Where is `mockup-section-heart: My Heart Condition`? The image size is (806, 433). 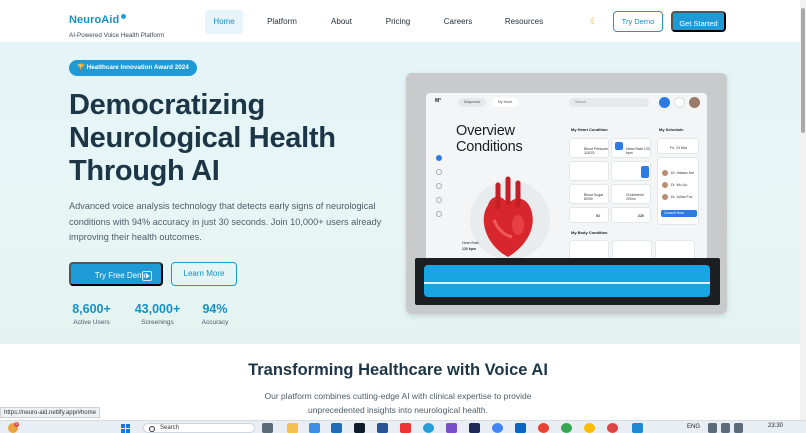 mockup-section-heart: My Heart Condition is located at coordinates (589, 129).